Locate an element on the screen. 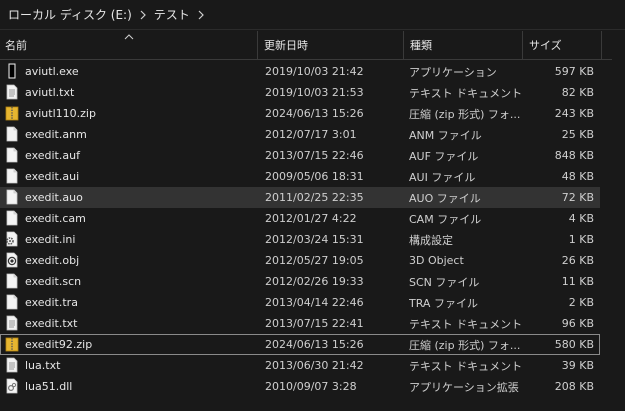  file-size: 243 KB is located at coordinates (574, 113).